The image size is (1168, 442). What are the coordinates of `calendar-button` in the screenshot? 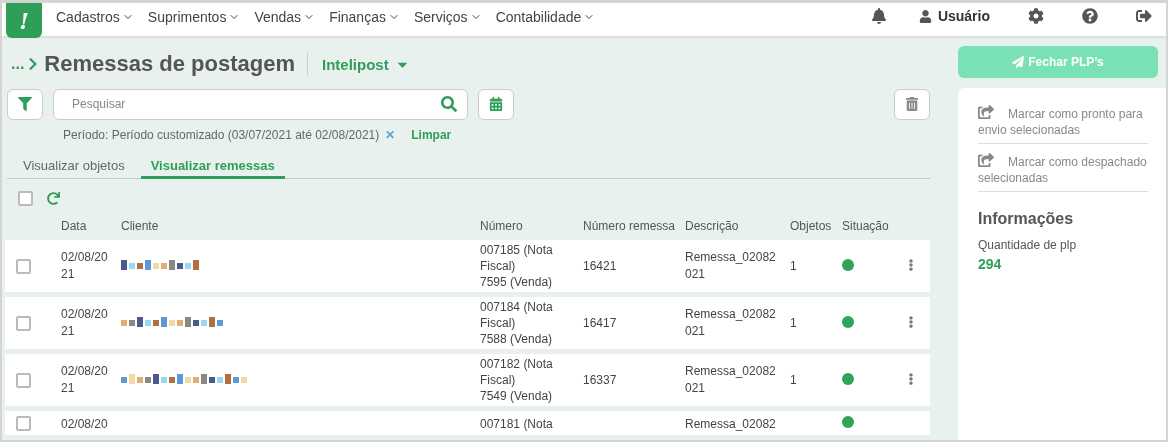 It's located at (496, 104).